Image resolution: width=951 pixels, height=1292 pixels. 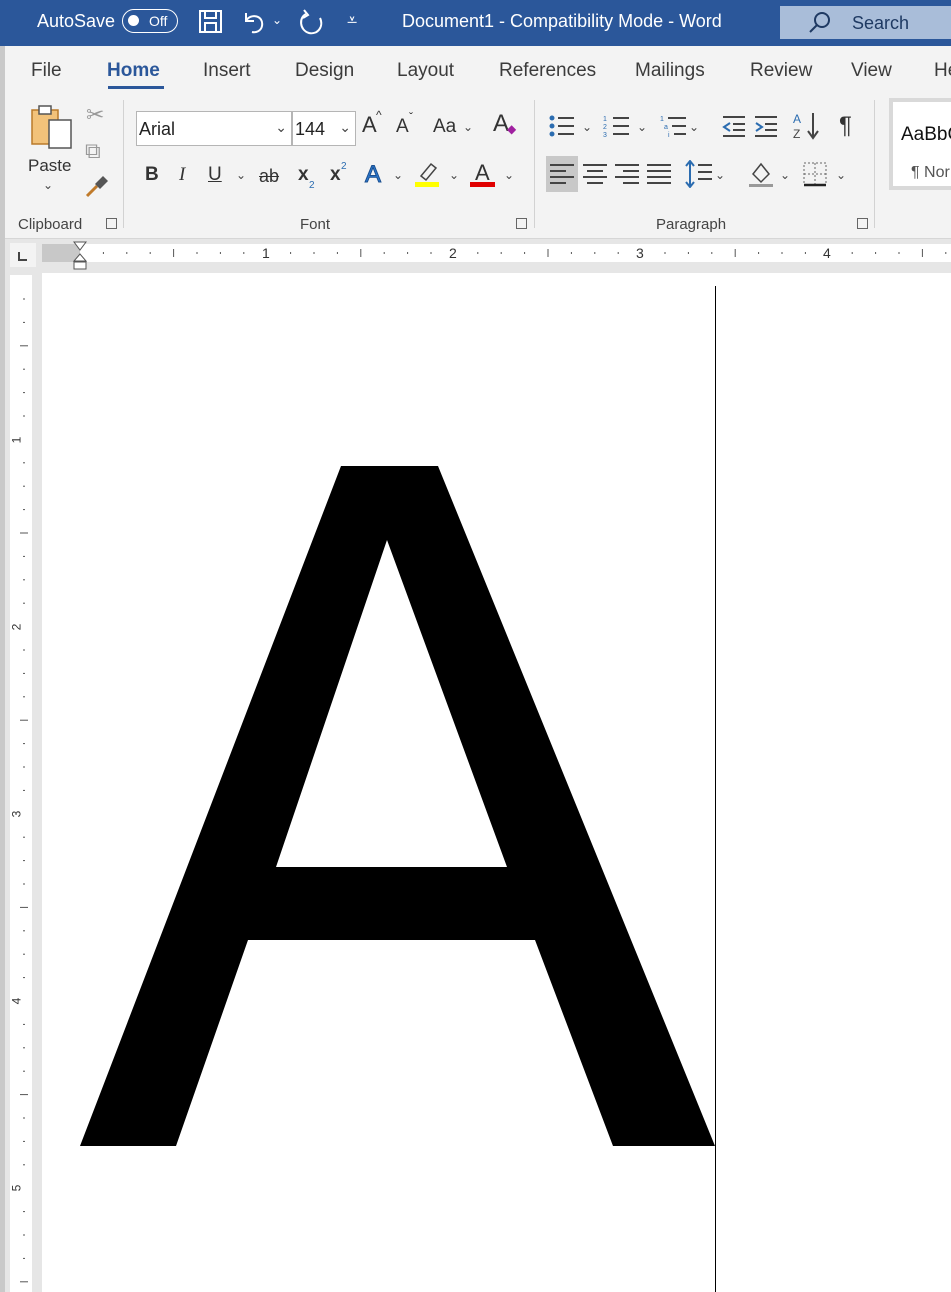 I want to click on indent-marker, so click(x=80, y=256).